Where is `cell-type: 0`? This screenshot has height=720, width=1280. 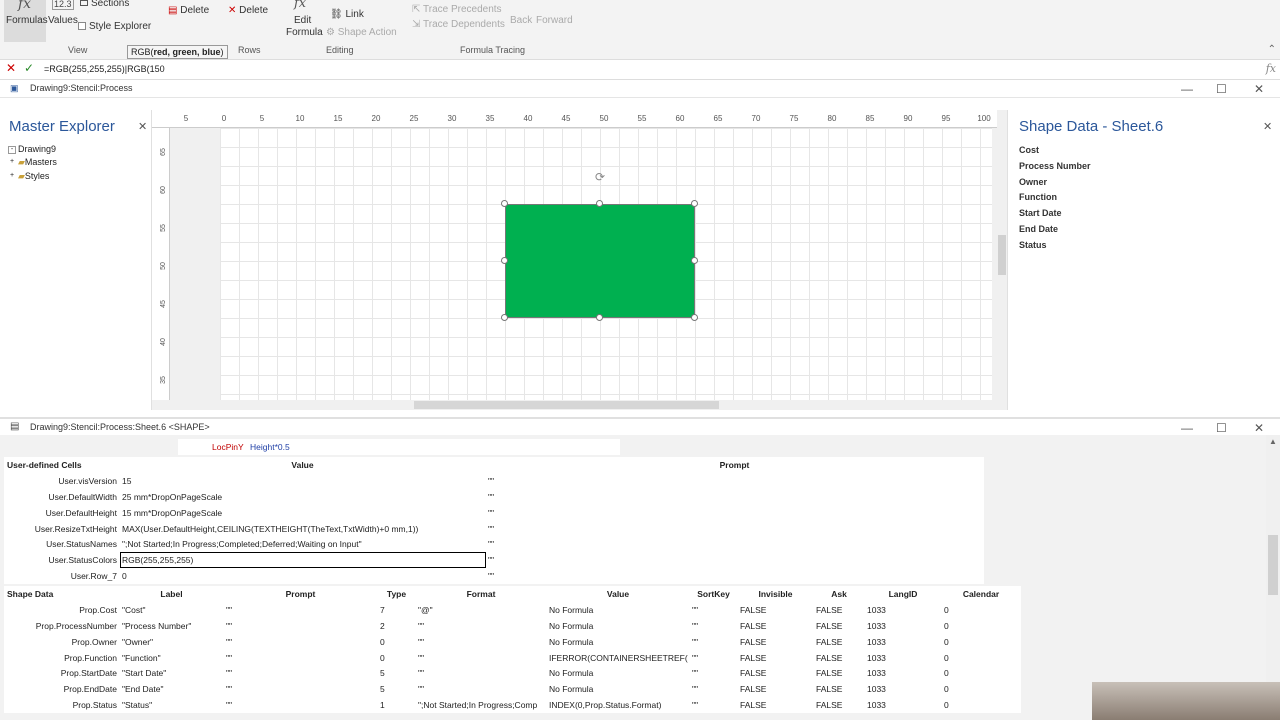 cell-type: 0 is located at coordinates (396, 642).